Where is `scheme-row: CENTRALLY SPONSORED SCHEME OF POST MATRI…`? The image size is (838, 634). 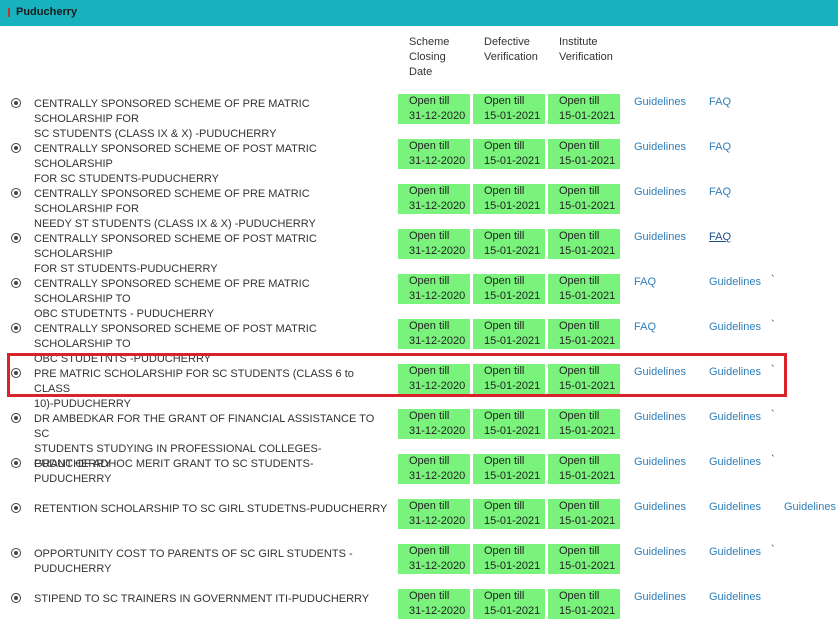 scheme-row: CENTRALLY SPONSORED SCHEME OF POST MATRI… is located at coordinates (419, 162).